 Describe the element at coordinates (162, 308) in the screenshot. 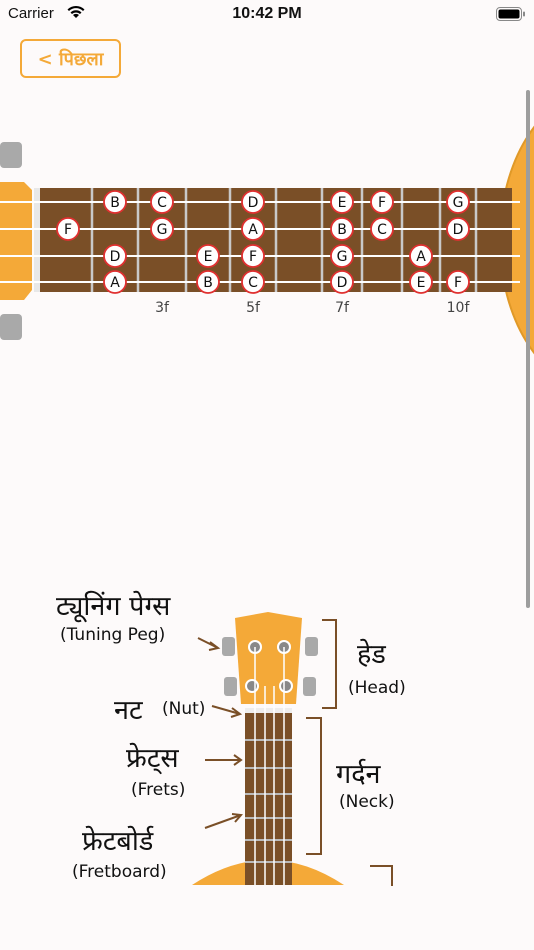

I see `fret-number-label: 3f` at that location.